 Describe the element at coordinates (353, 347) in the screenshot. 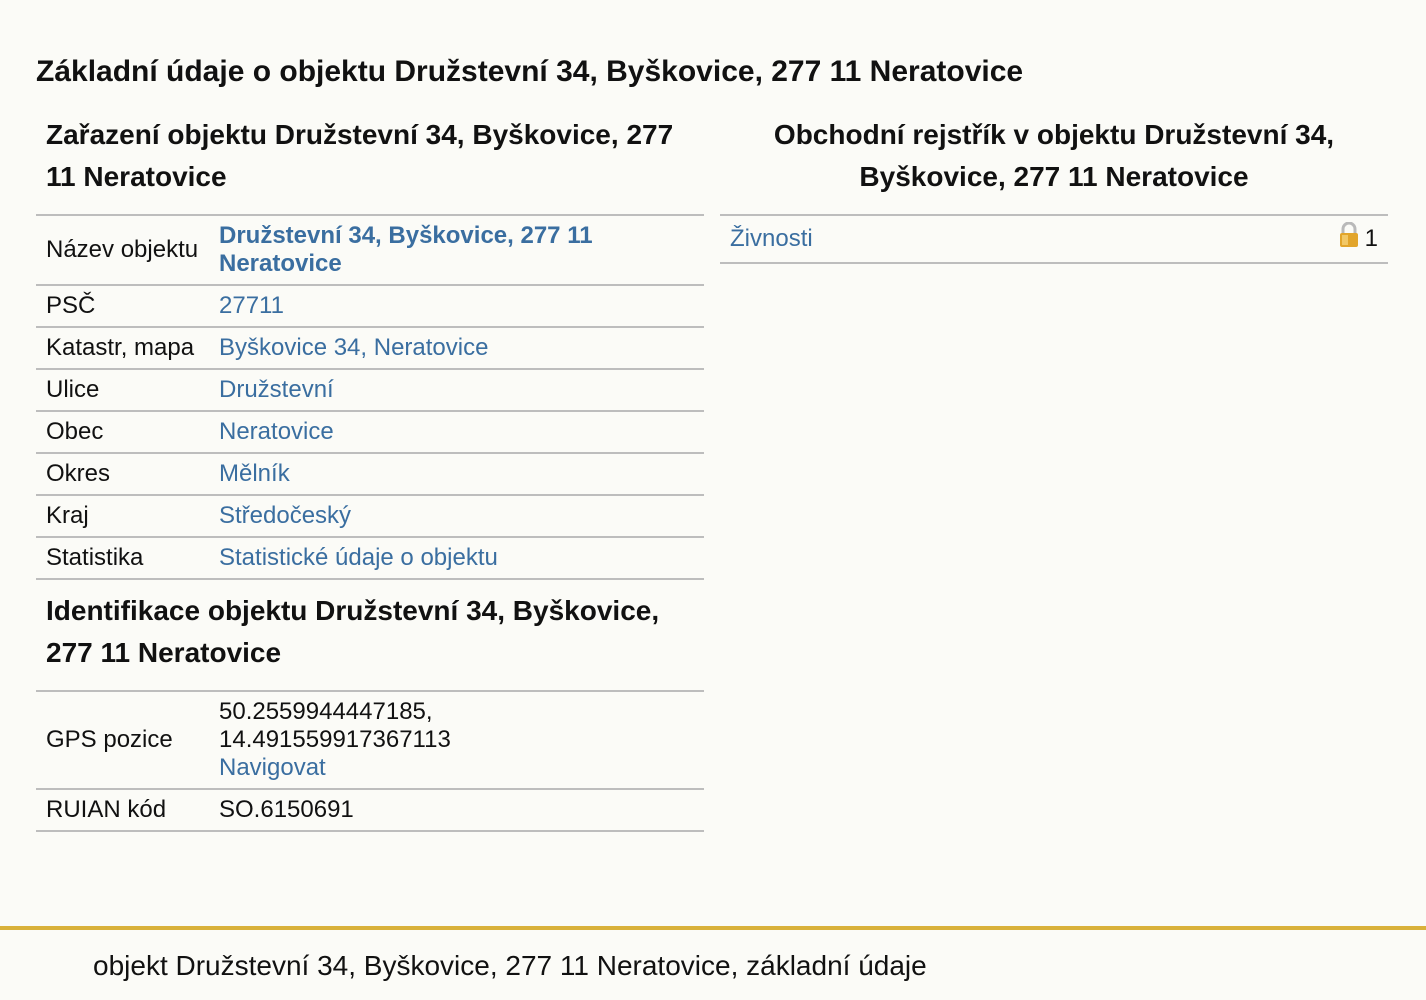

I see `cadastre-map-link: Byškovice 34, Neratovice` at that location.